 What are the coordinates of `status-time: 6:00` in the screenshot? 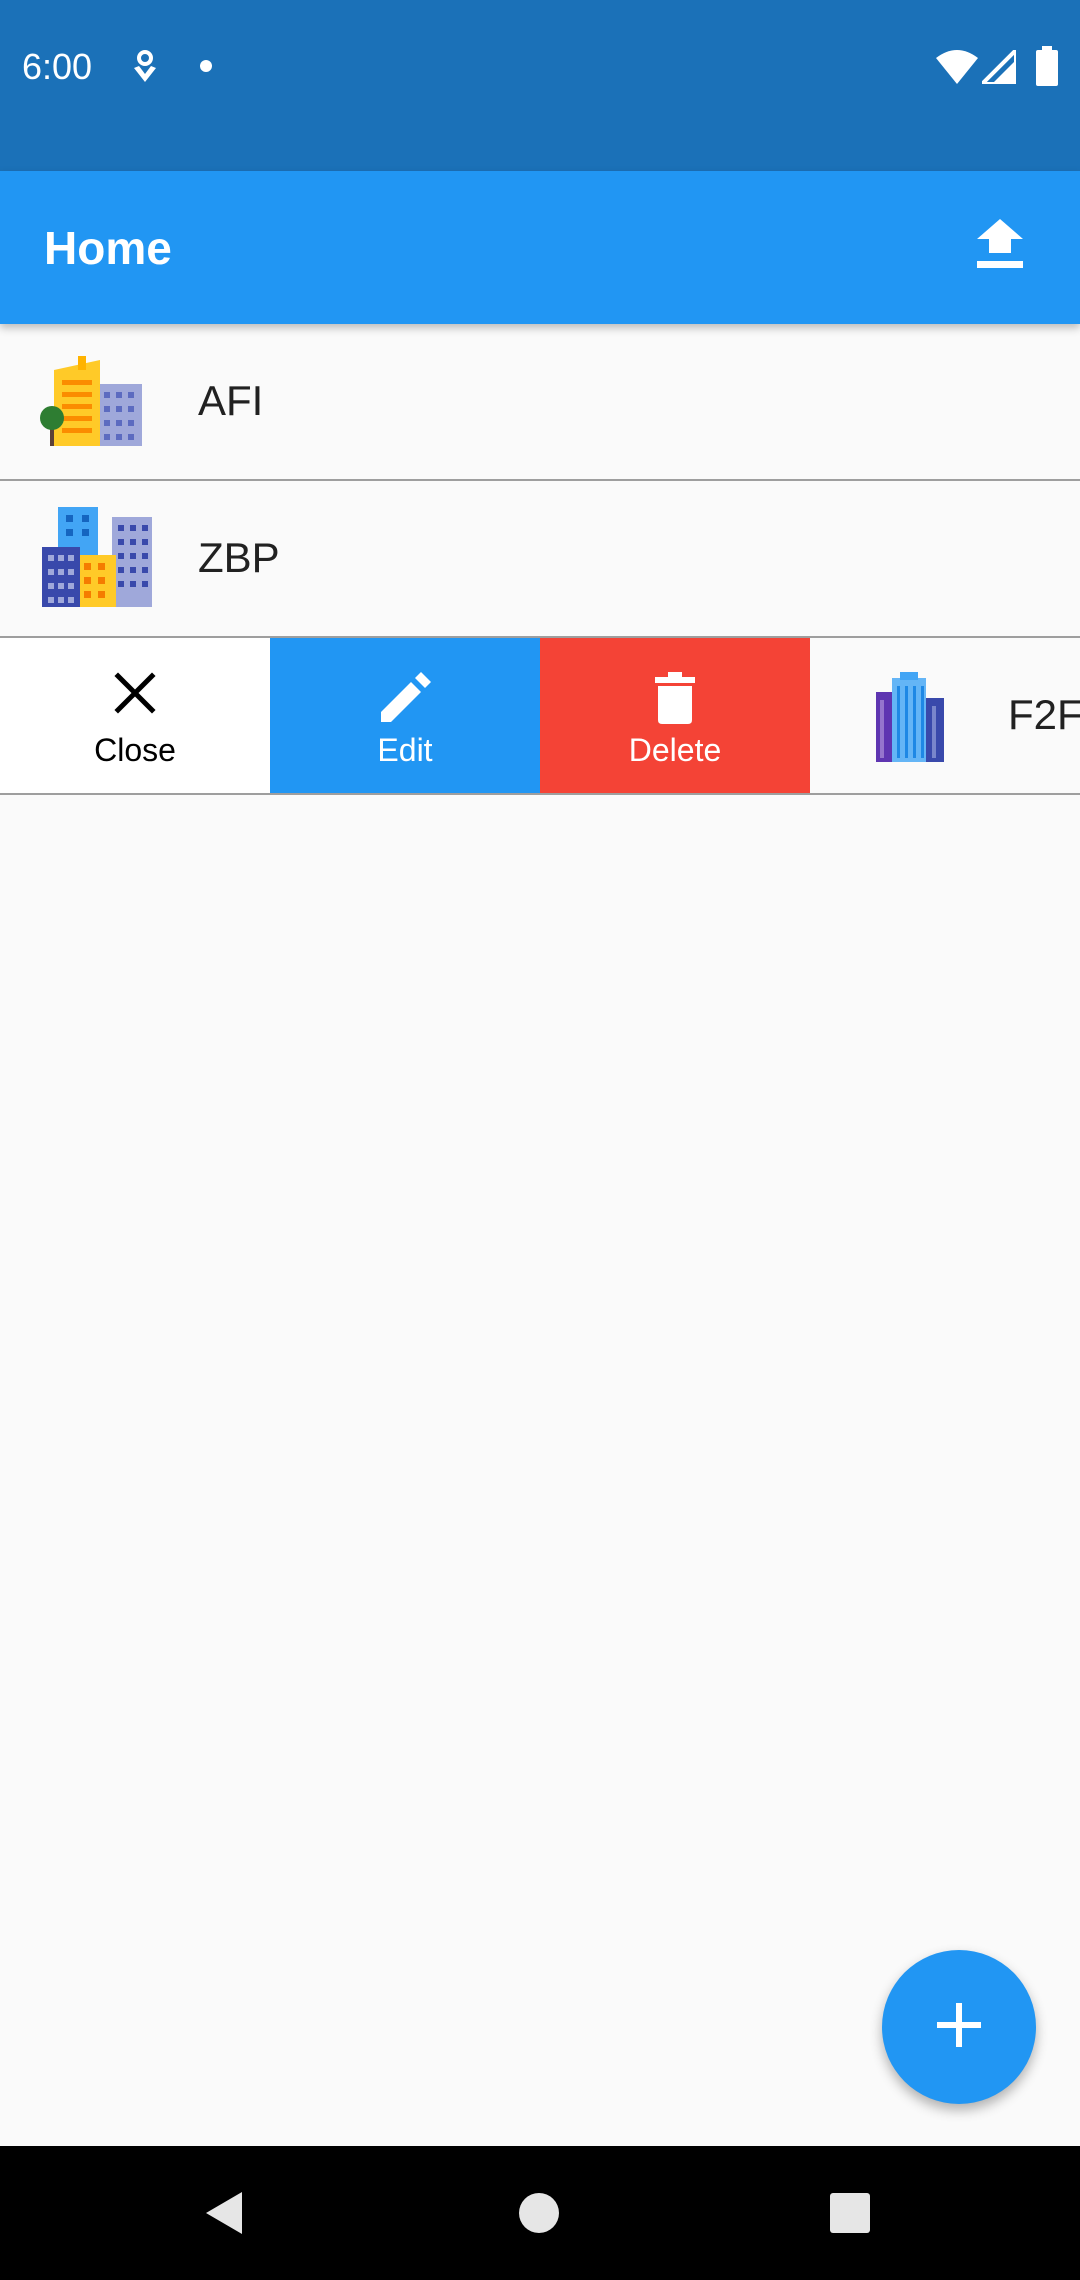 It's located at (57, 66).